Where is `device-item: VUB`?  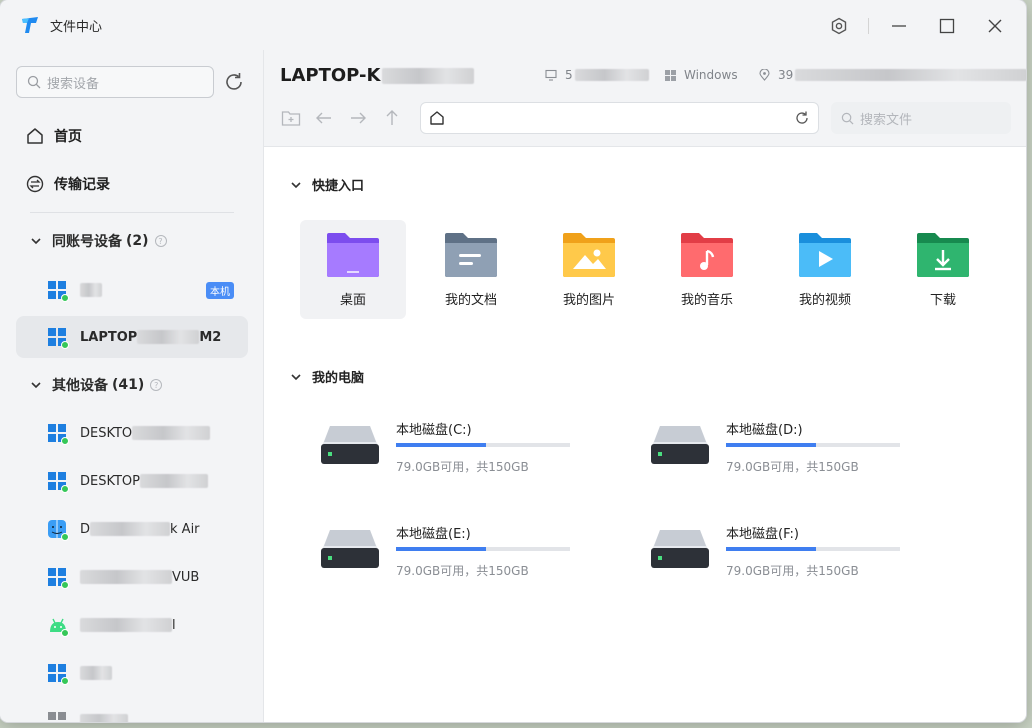 device-item: VUB is located at coordinates (132, 577).